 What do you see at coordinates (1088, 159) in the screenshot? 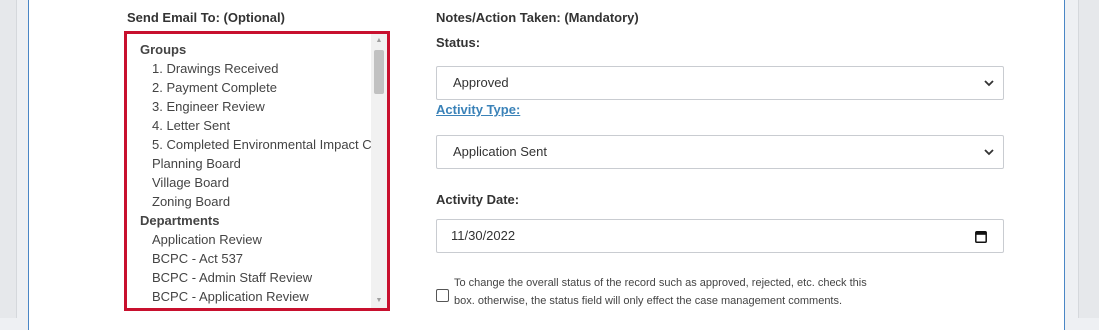
I see `right-gutter` at bounding box center [1088, 159].